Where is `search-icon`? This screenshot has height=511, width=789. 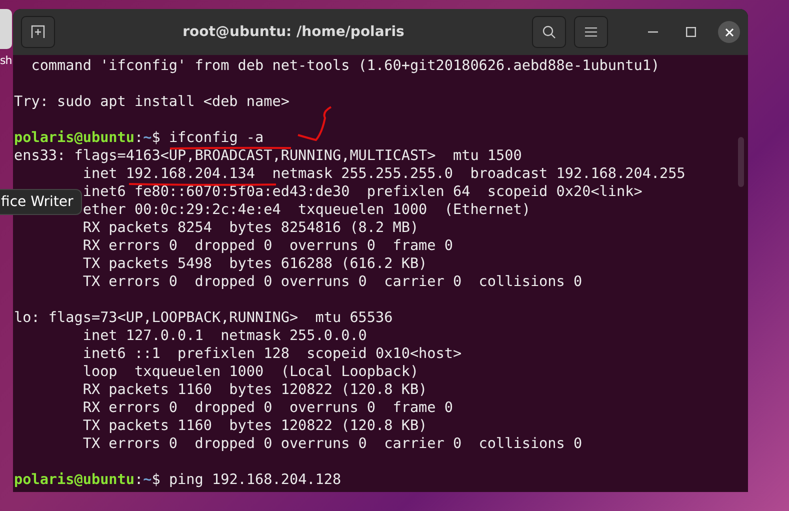 search-icon is located at coordinates (549, 32).